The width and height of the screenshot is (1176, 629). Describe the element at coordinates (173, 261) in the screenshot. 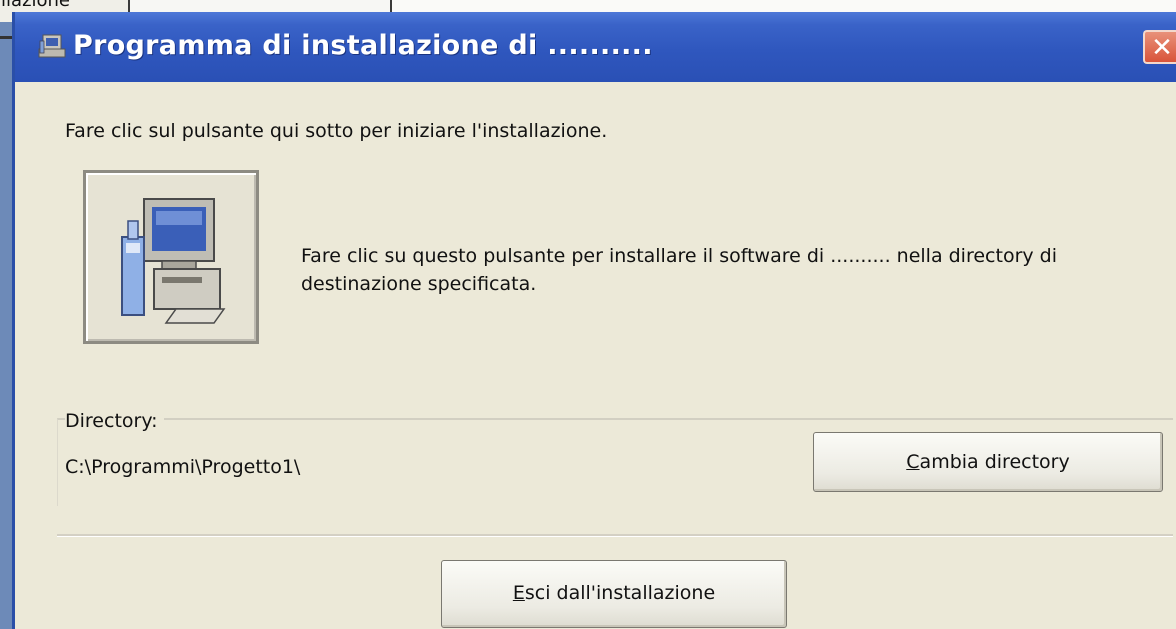

I see `computer-setup-icon` at that location.